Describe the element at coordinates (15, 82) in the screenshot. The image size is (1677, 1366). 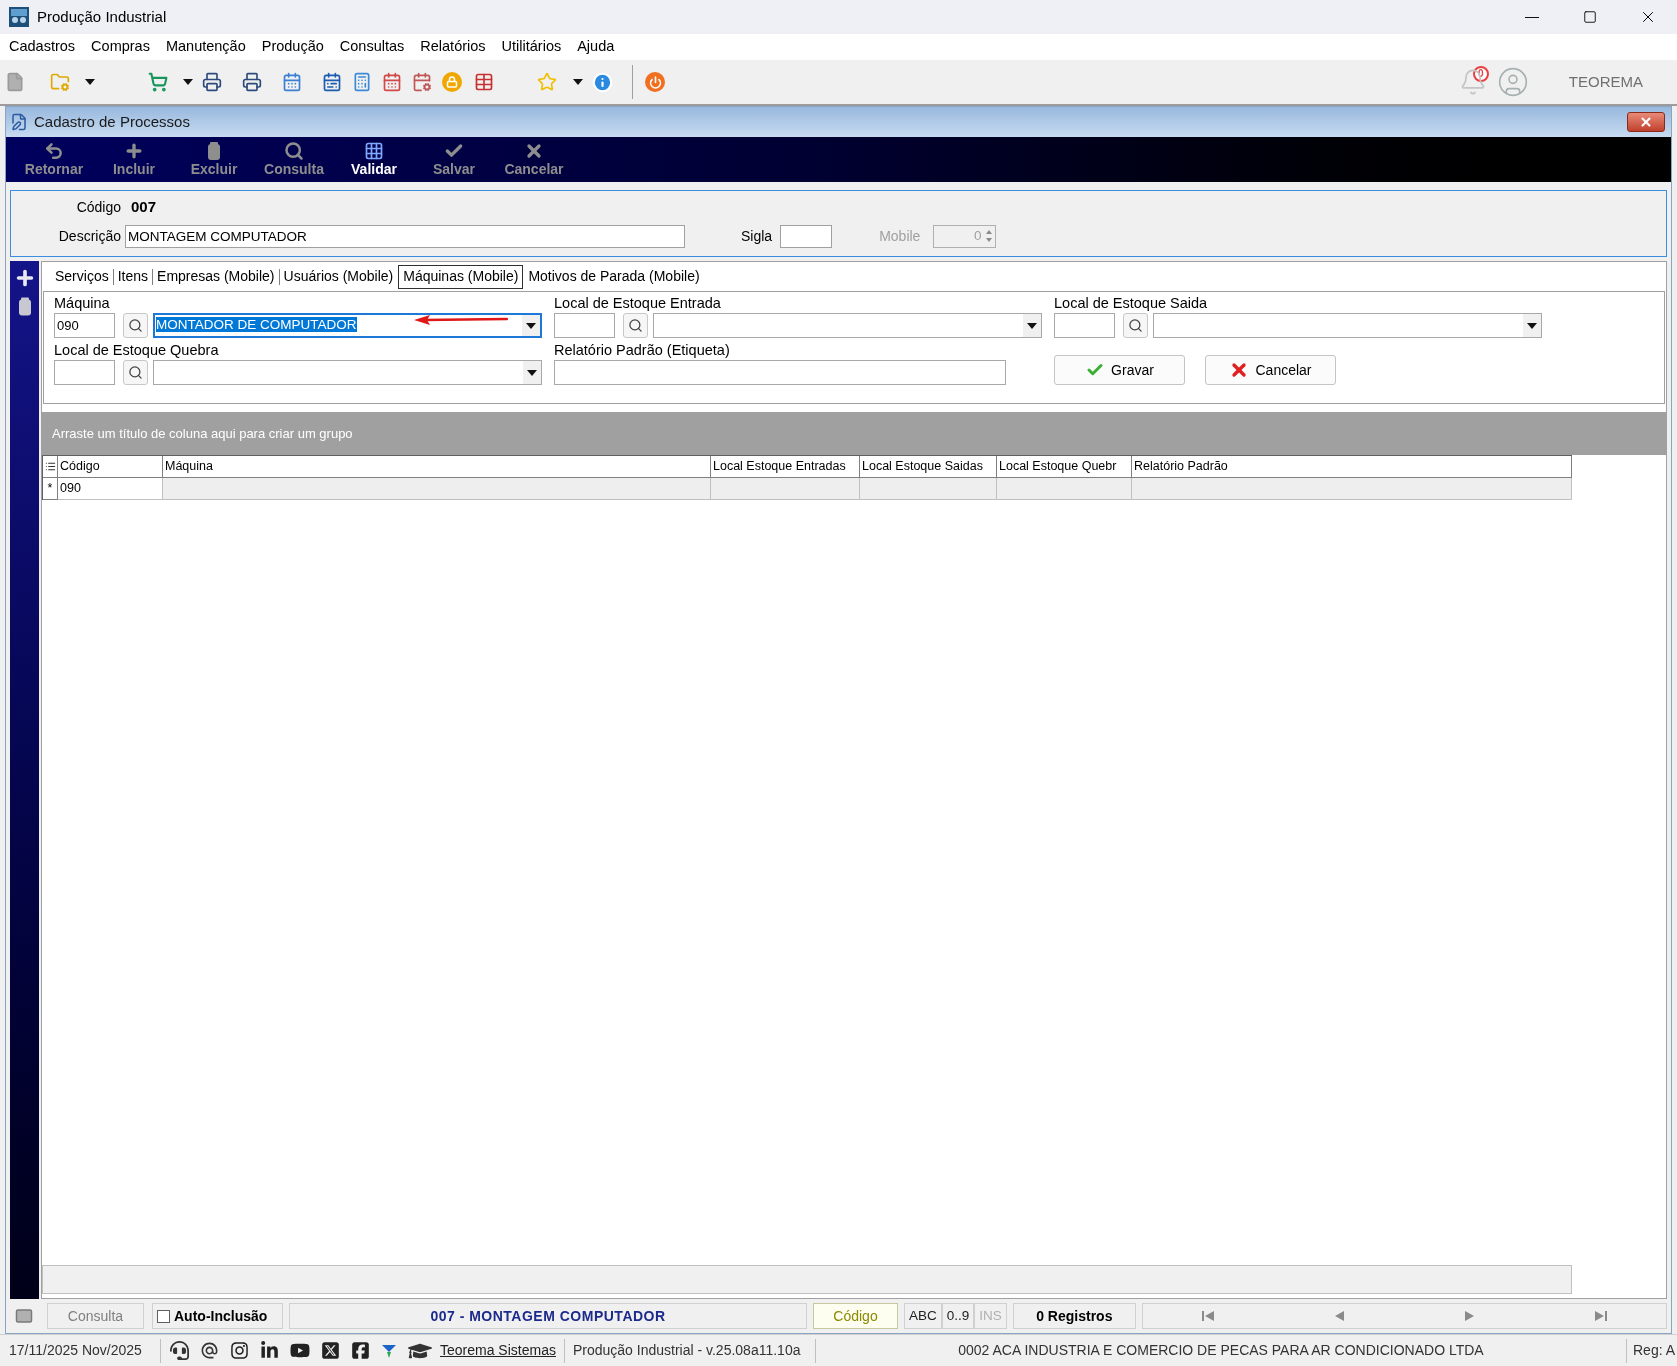
I see `document-icon` at that location.